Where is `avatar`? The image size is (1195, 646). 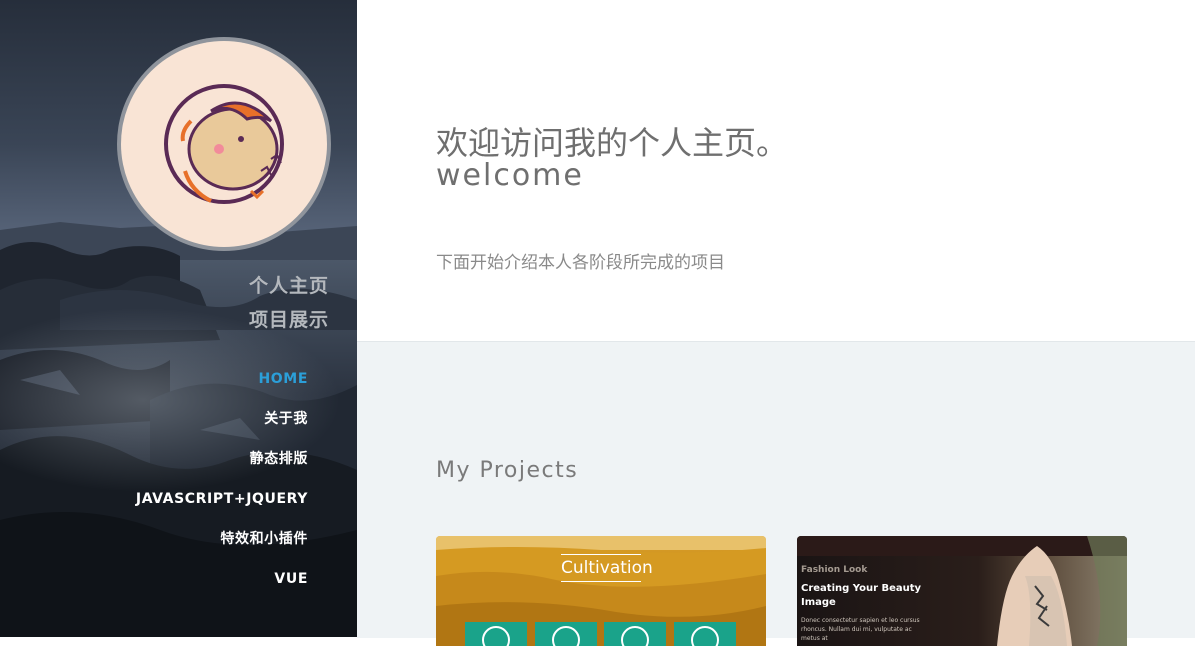
avatar is located at coordinates (224, 144).